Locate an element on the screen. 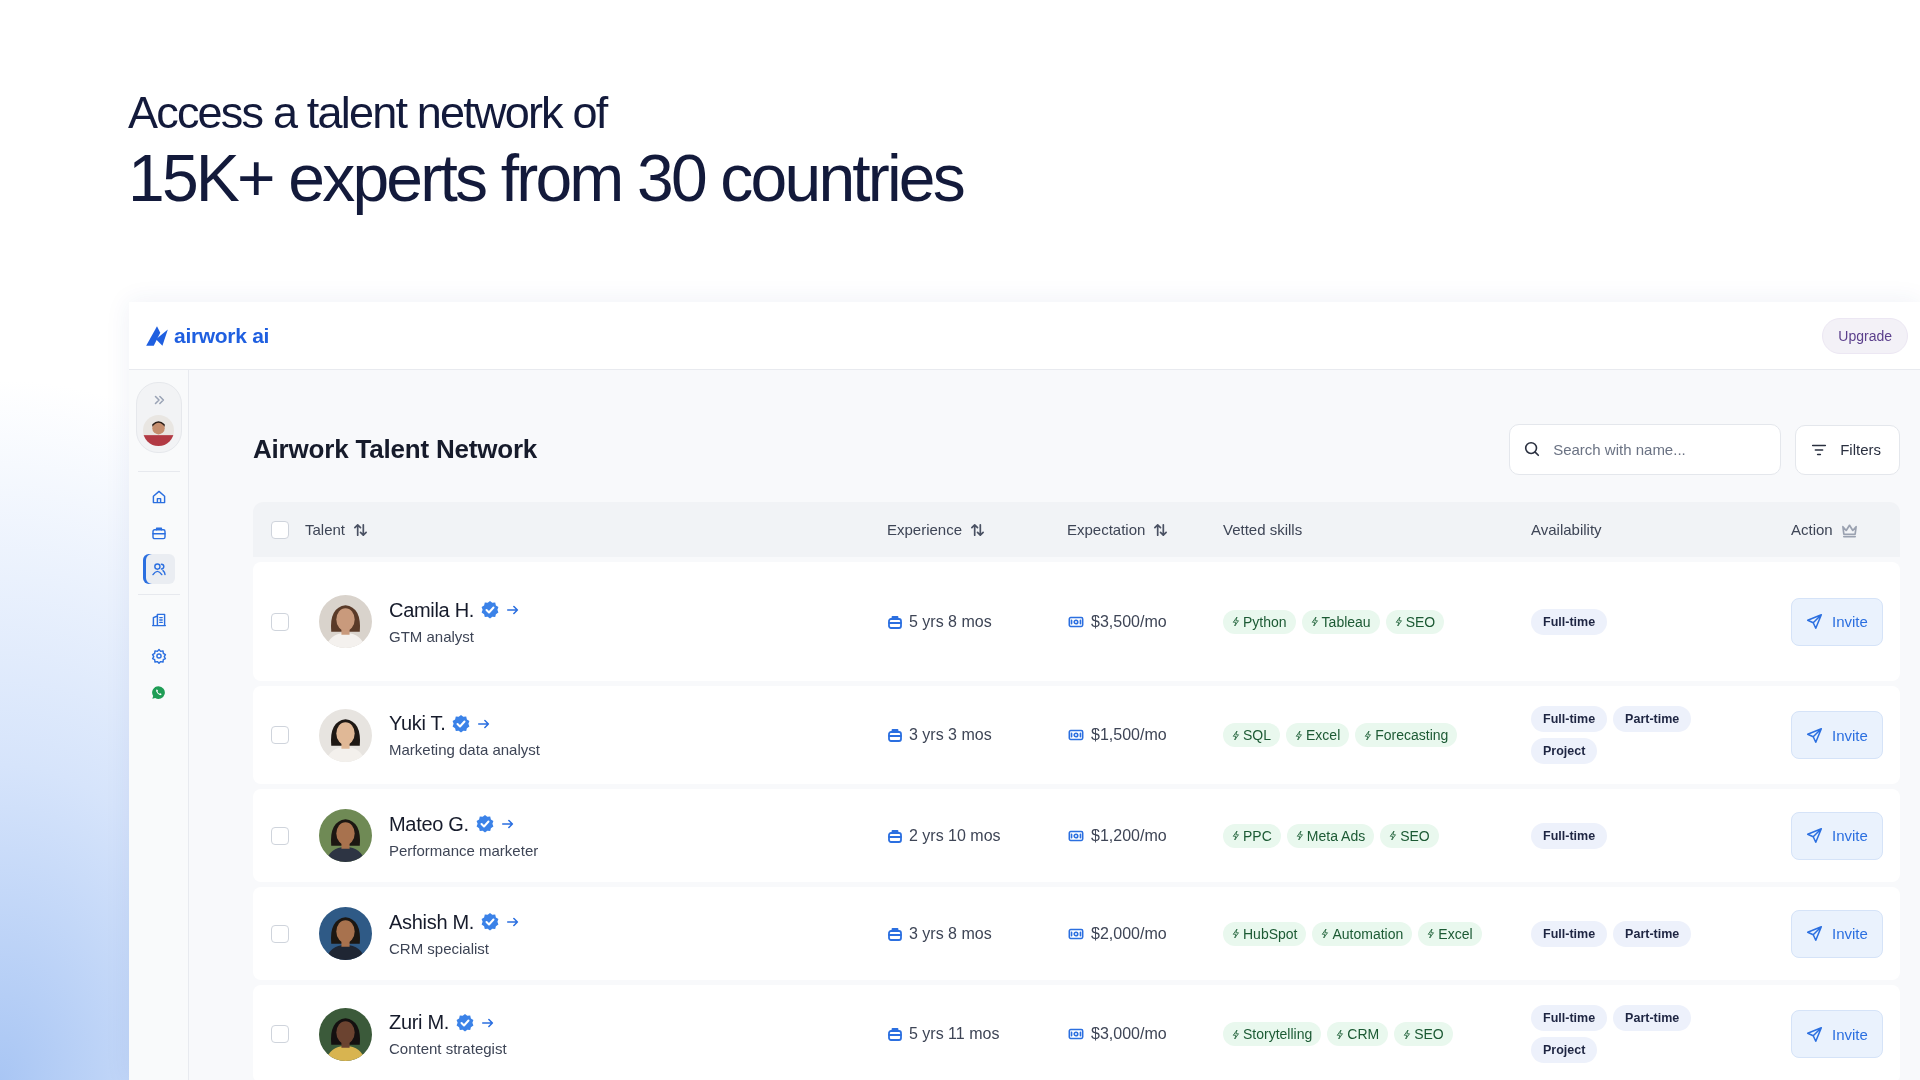 This screenshot has width=1920, height=1080. talent-name: Mateo G. is located at coordinates (429, 824).